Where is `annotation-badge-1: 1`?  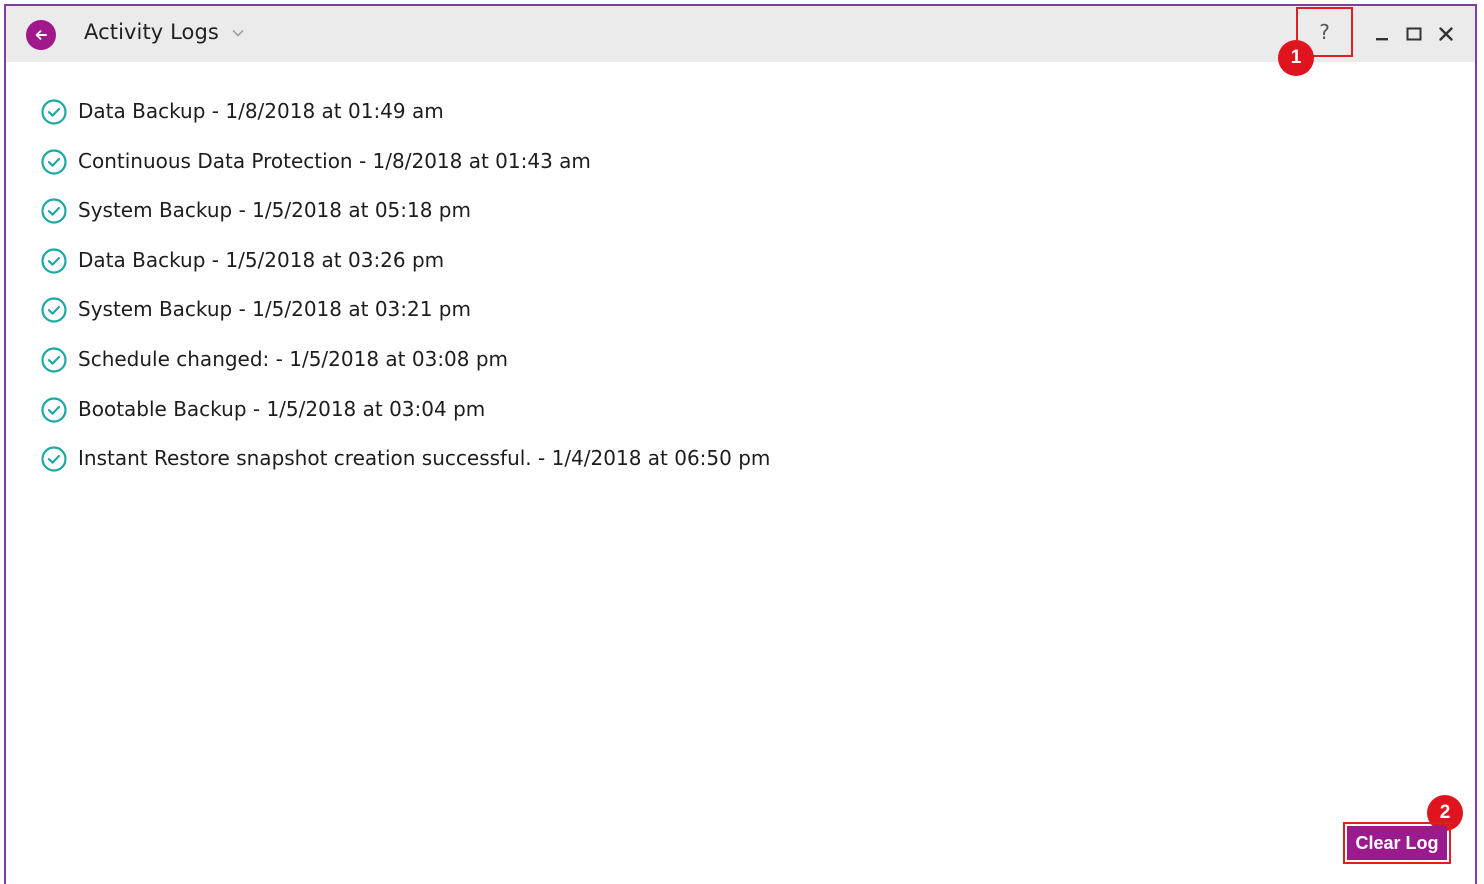 annotation-badge-1: 1 is located at coordinates (1296, 58).